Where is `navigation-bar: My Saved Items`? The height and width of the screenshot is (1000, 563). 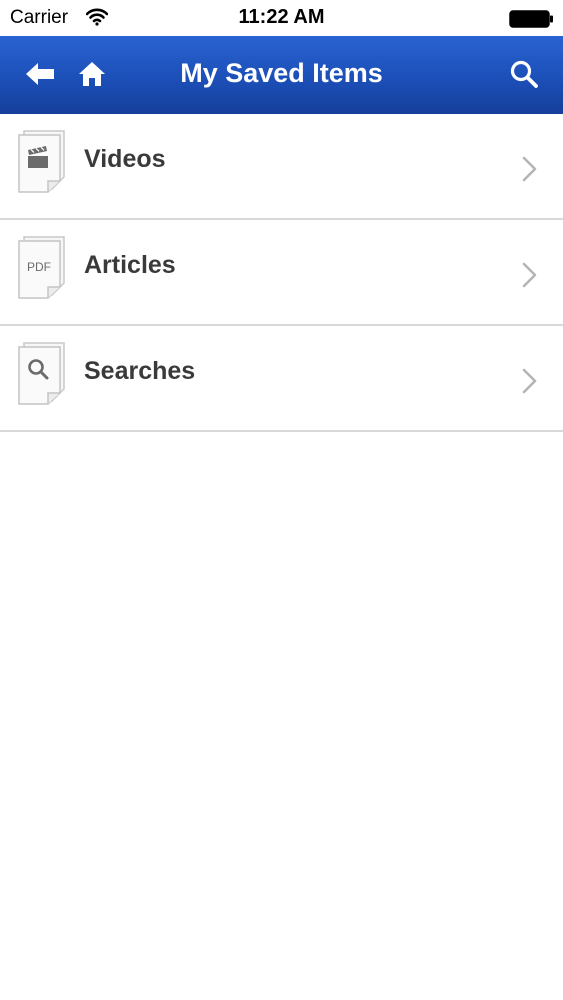
navigation-bar: My Saved Items is located at coordinates (281, 75).